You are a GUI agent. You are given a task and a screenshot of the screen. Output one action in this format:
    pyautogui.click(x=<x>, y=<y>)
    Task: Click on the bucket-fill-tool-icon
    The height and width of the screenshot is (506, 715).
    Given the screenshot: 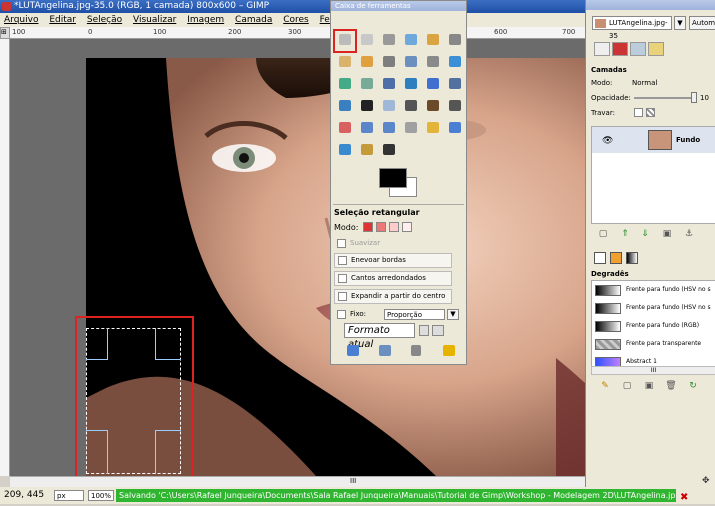 What is the action you would take?
    pyautogui.click(x=389, y=105)
    